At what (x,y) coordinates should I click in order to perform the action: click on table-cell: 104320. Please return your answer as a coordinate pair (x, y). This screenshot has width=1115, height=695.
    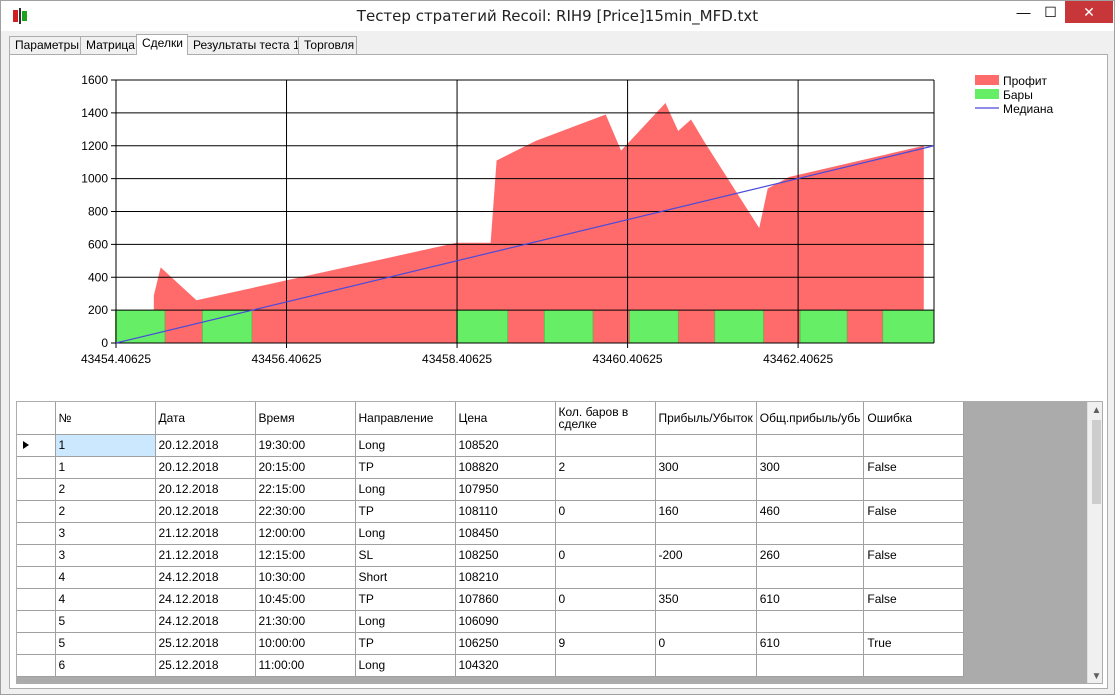
    Looking at the image, I should click on (505, 665).